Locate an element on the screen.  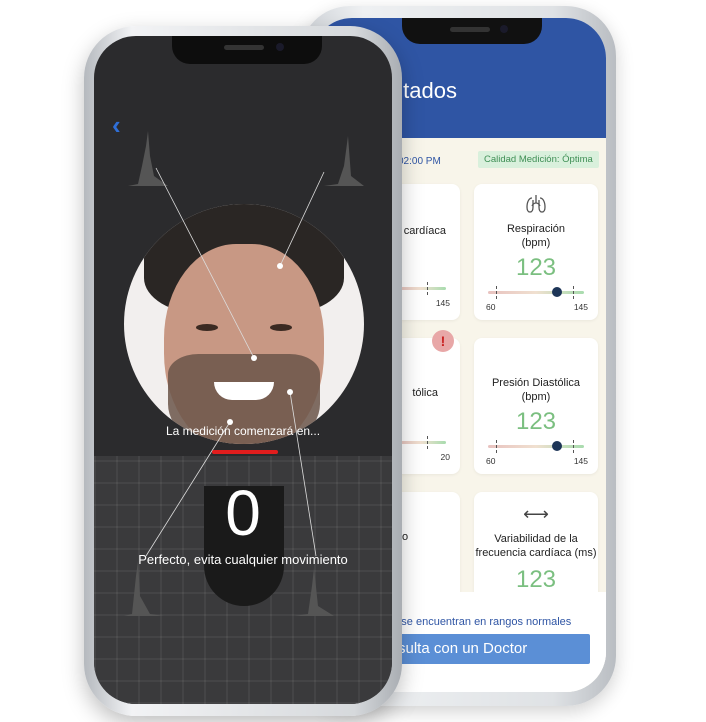
card-label: Respiración (bpm) is located at coordinates (536, 236).